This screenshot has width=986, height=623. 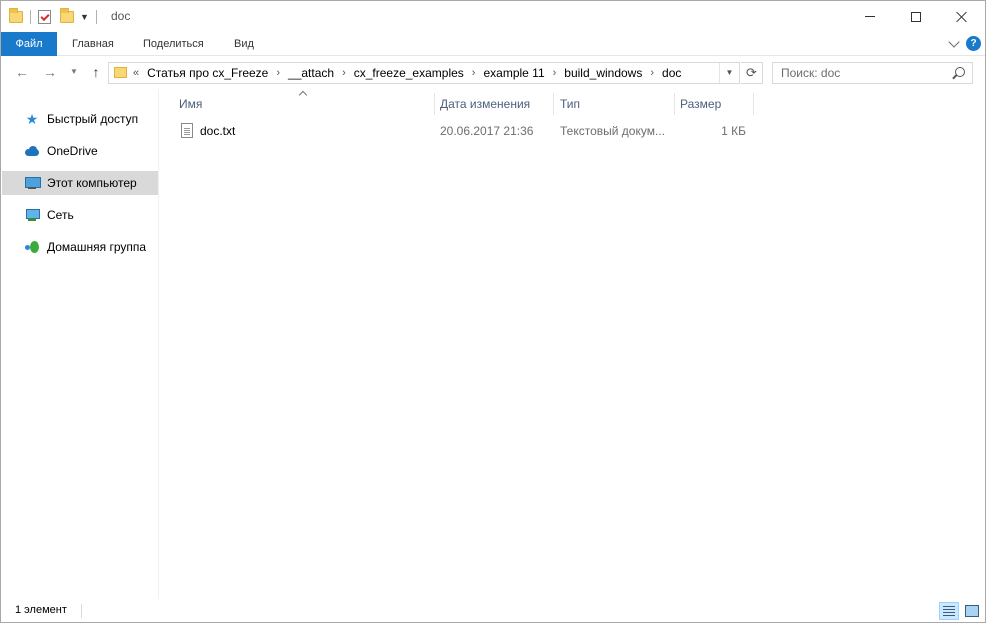 I want to click on status-divider, so click(x=81, y=611).